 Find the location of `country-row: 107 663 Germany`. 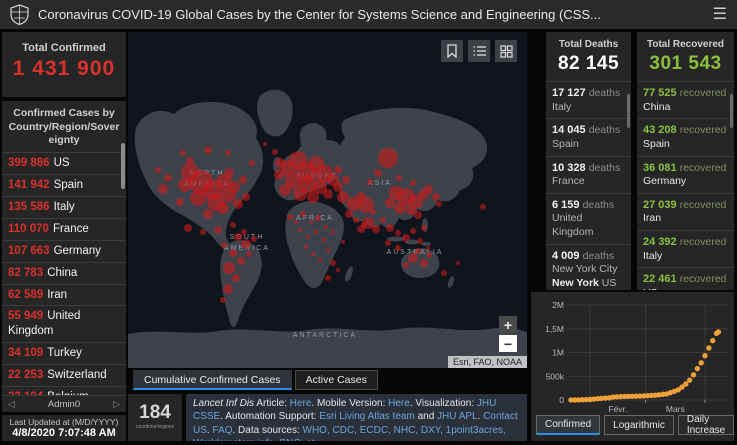

country-row: 107 663 Germany is located at coordinates (64, 250).